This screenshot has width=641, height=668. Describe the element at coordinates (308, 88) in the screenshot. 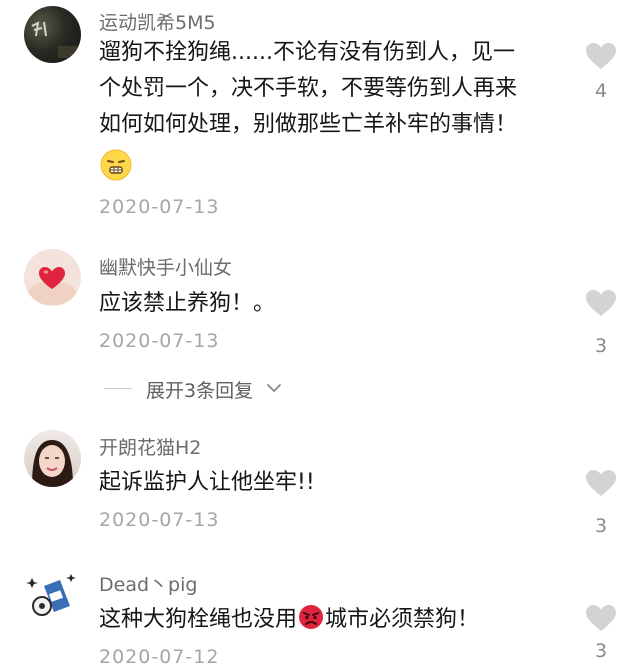

I see `comment-text-line: 个处罚一个，决不手软，不要等伤到人再来` at that location.